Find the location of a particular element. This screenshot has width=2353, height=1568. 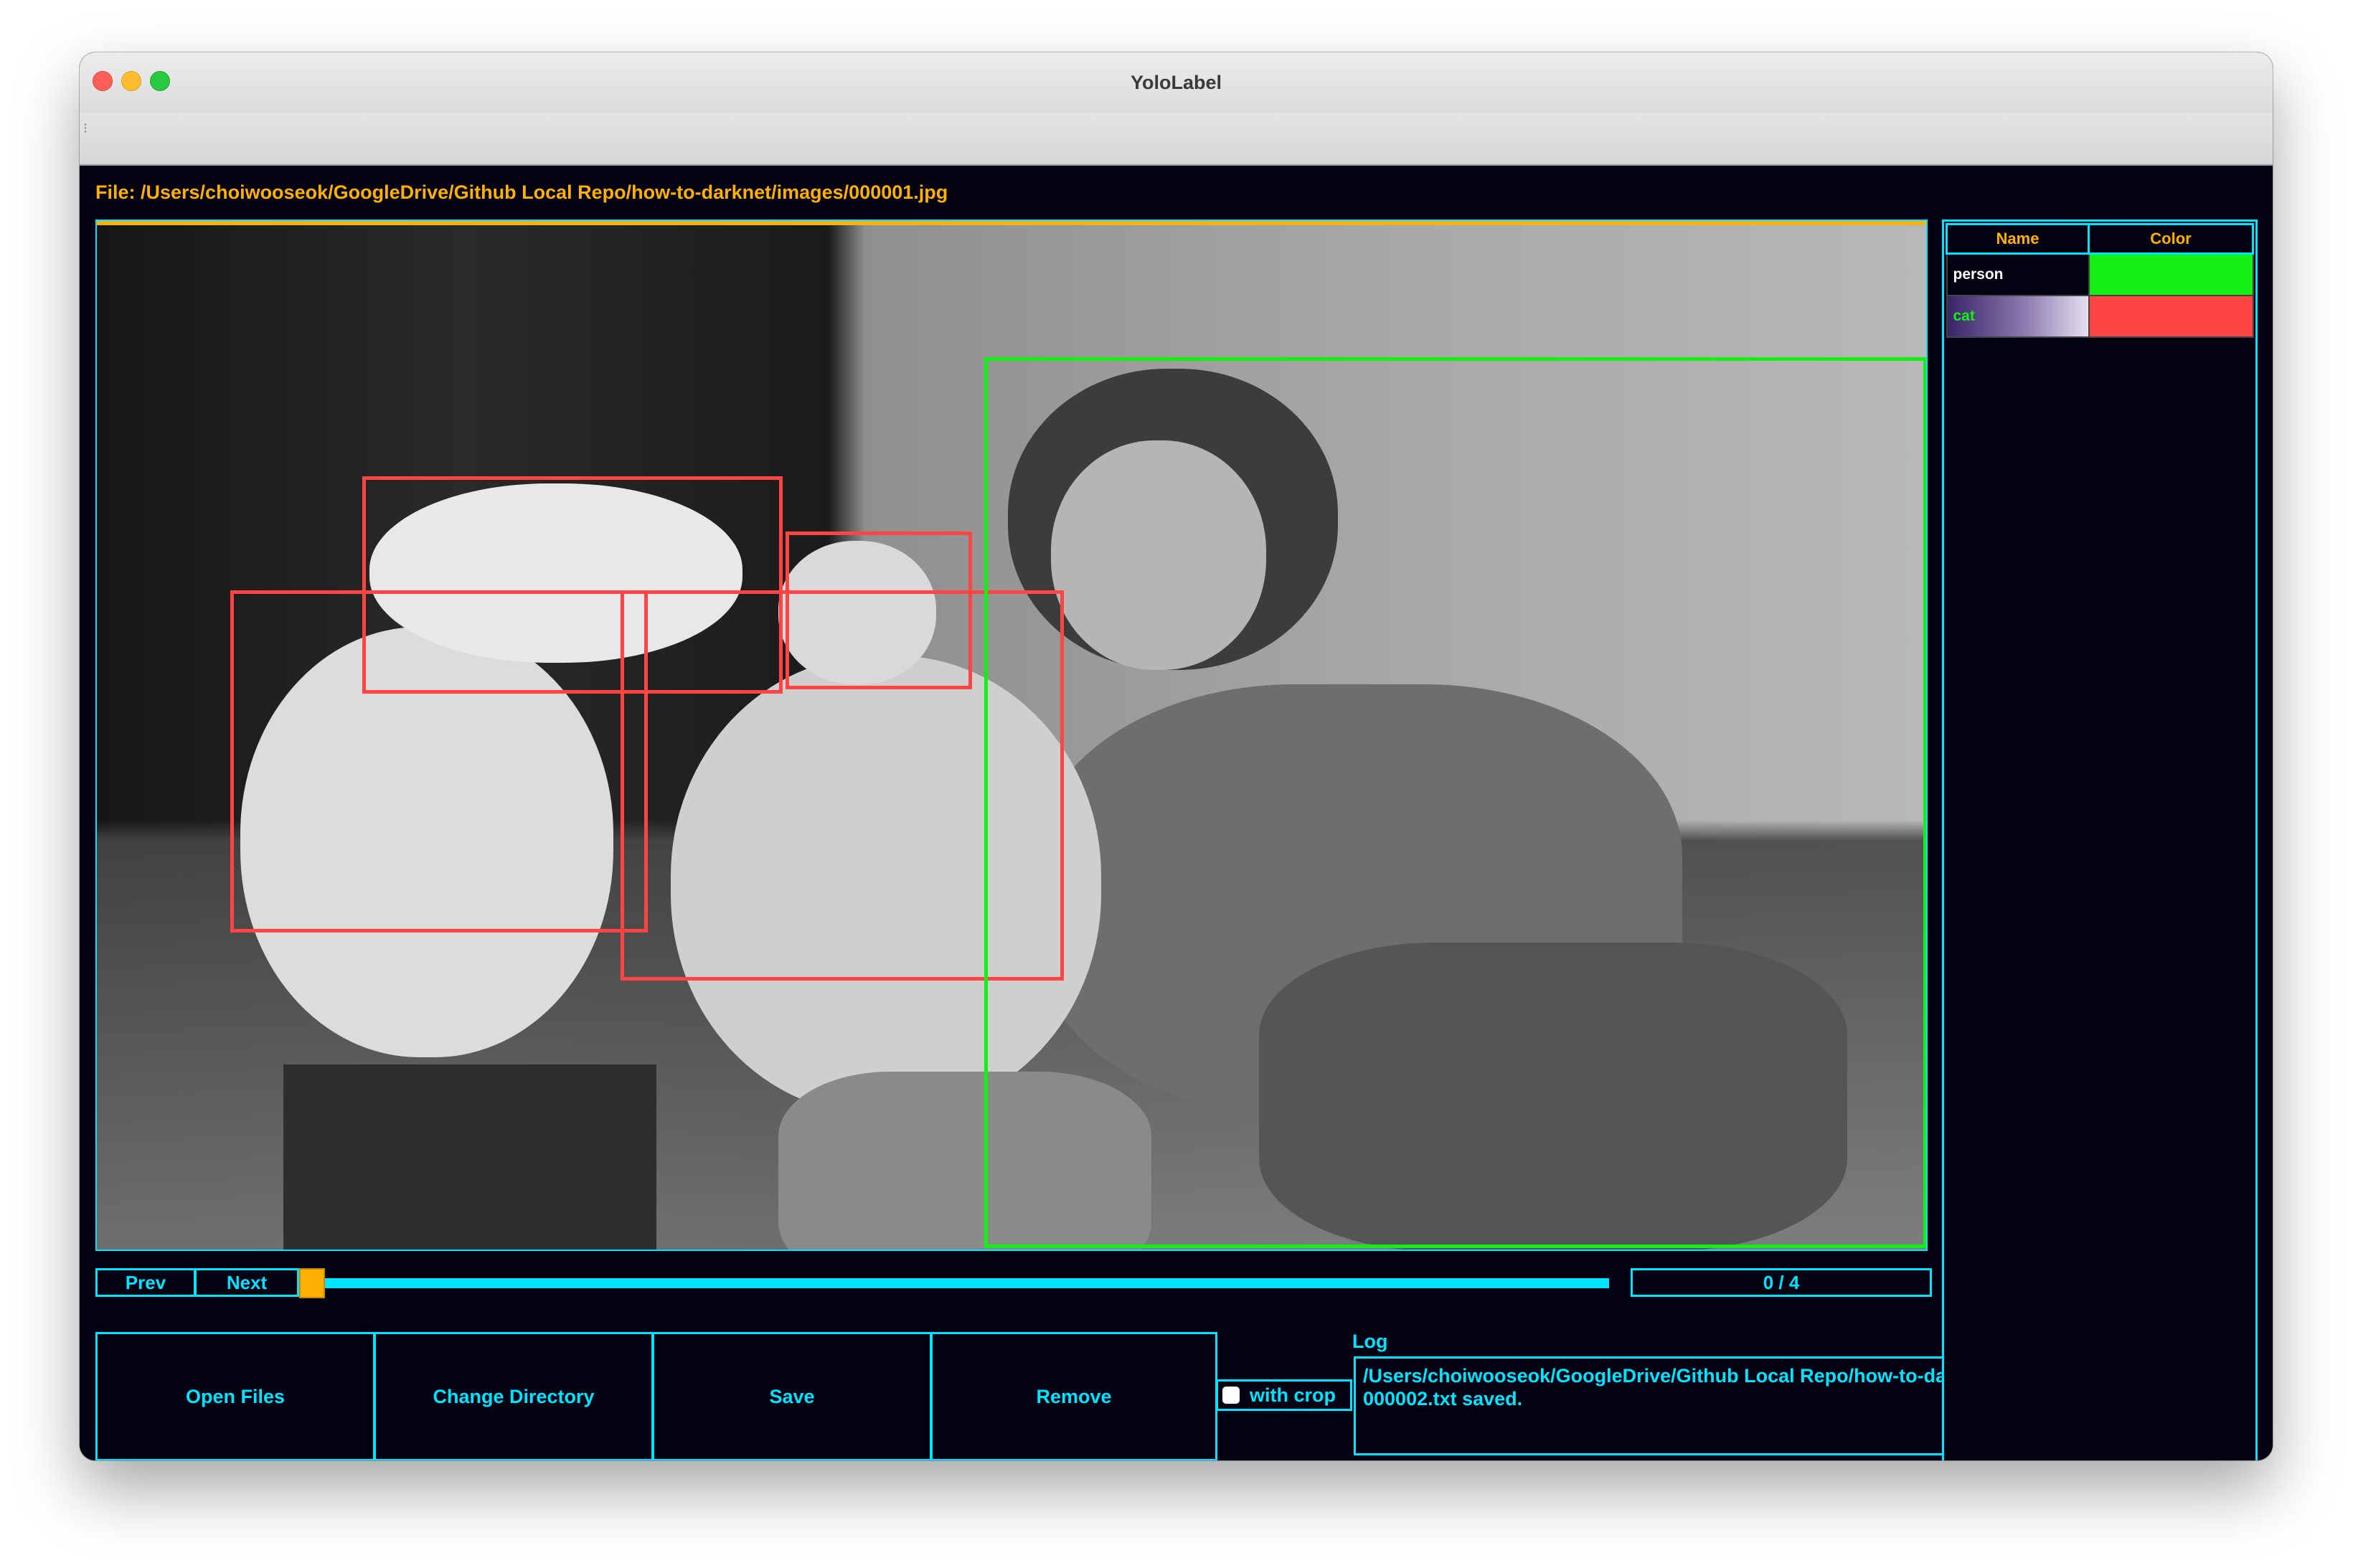

class-name: person is located at coordinates (2018, 274).